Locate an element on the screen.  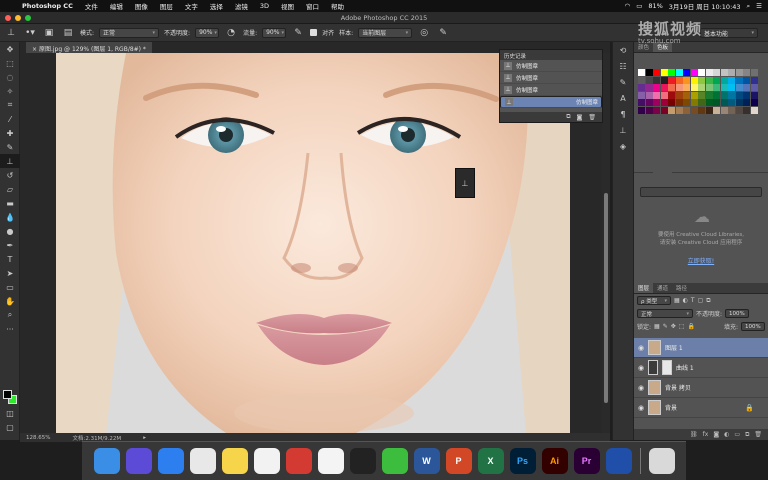
tab-channels: 通道 is located at coordinates (662, 288).